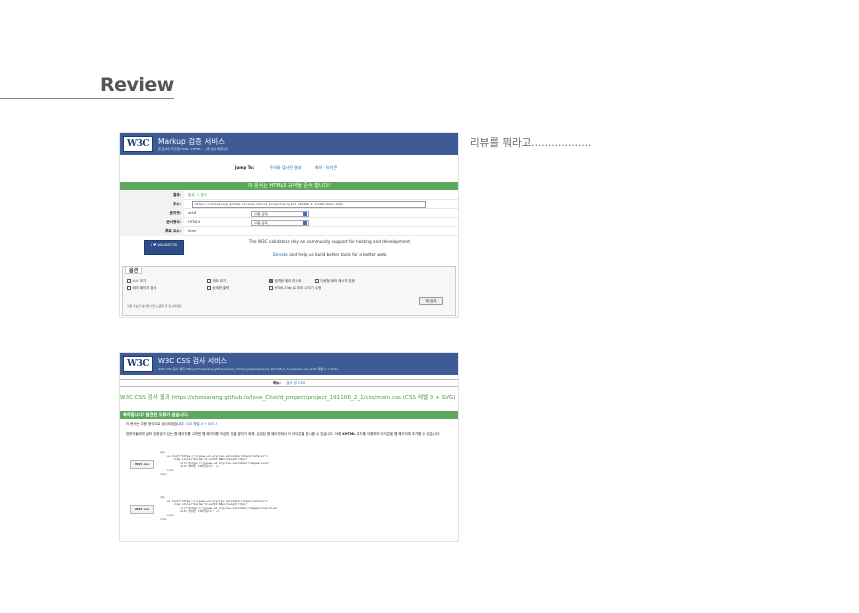 The image size is (859, 613). What do you see at coordinates (200, 424) in the screenshot?
I see `css-profile-link: CSS 레벨 3 + SVG` at bounding box center [200, 424].